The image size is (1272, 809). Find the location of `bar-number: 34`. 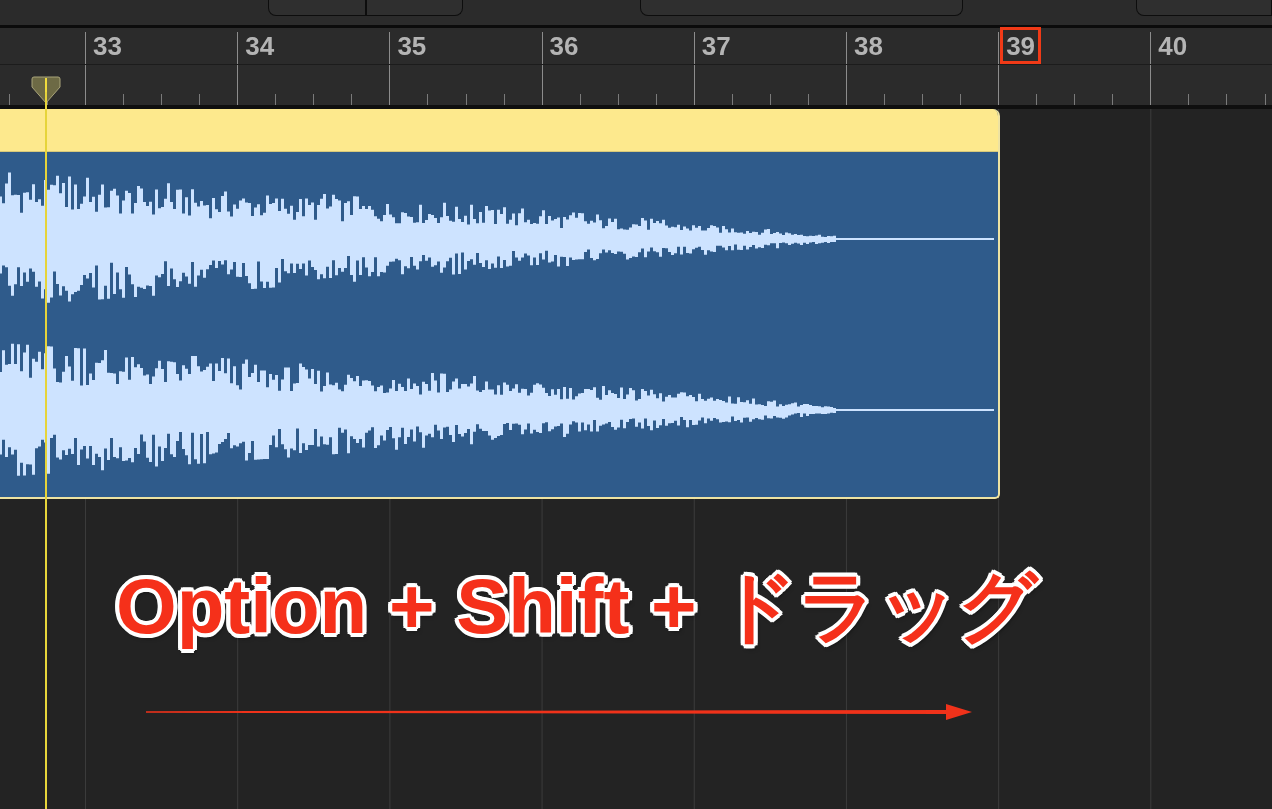

bar-number: 34 is located at coordinates (260, 46).